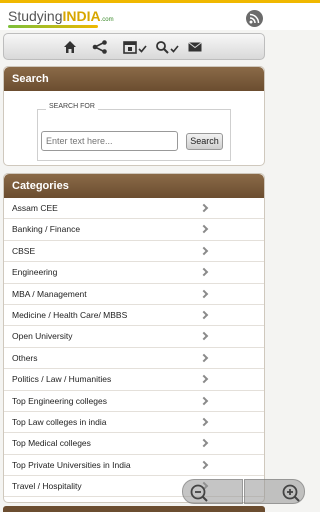 Image resolution: width=320 pixels, height=512 pixels. Describe the element at coordinates (53, 26) in the screenshot. I see `logo-swoosh` at that location.